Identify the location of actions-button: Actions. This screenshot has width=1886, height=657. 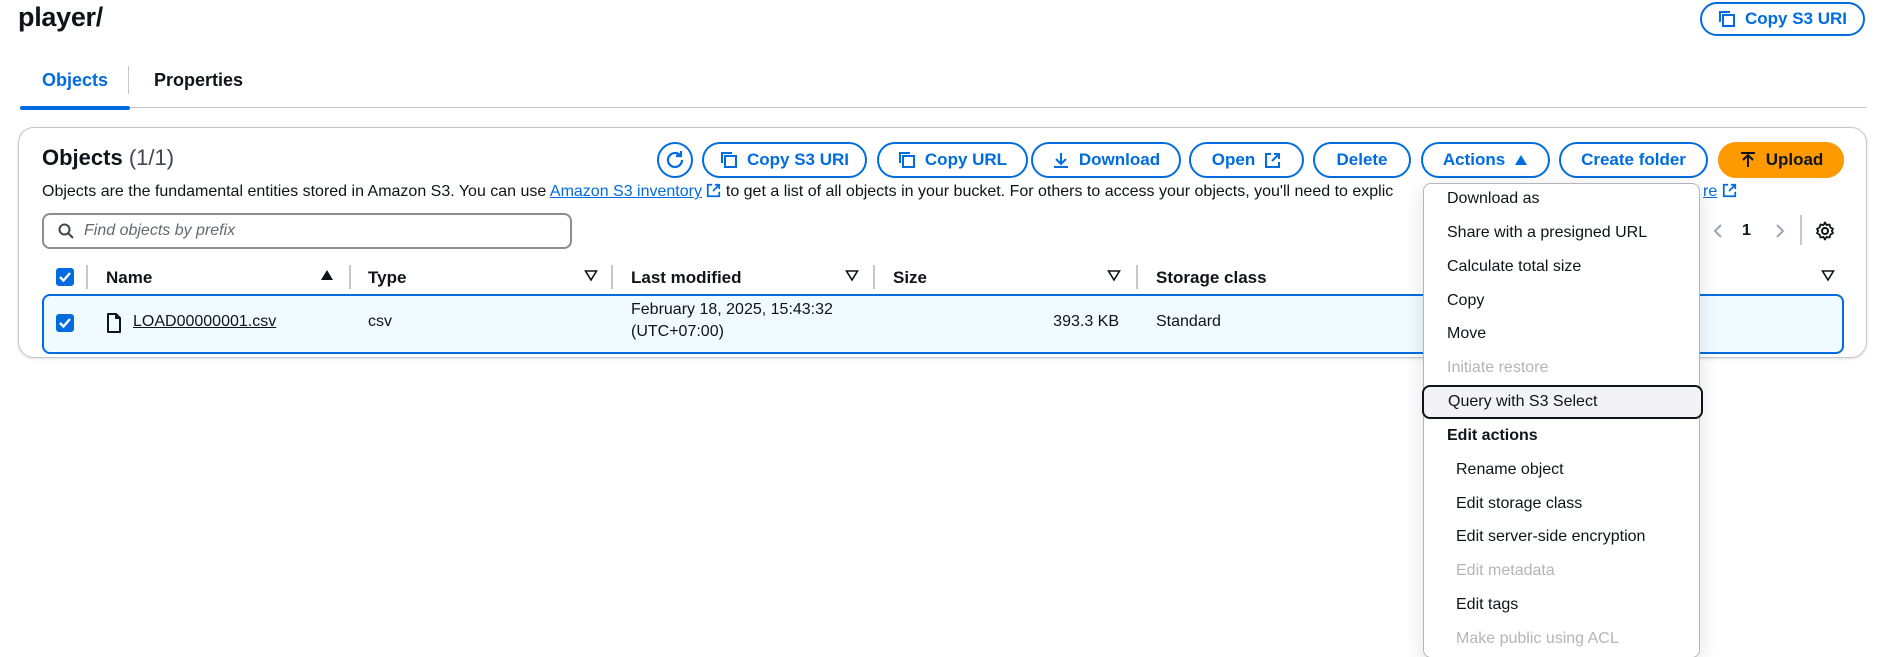
(1485, 160).